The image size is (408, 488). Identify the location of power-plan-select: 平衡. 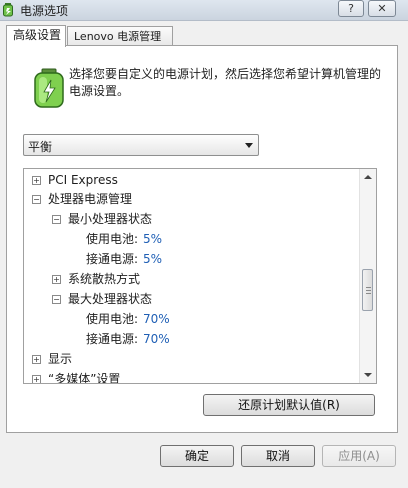
(141, 145).